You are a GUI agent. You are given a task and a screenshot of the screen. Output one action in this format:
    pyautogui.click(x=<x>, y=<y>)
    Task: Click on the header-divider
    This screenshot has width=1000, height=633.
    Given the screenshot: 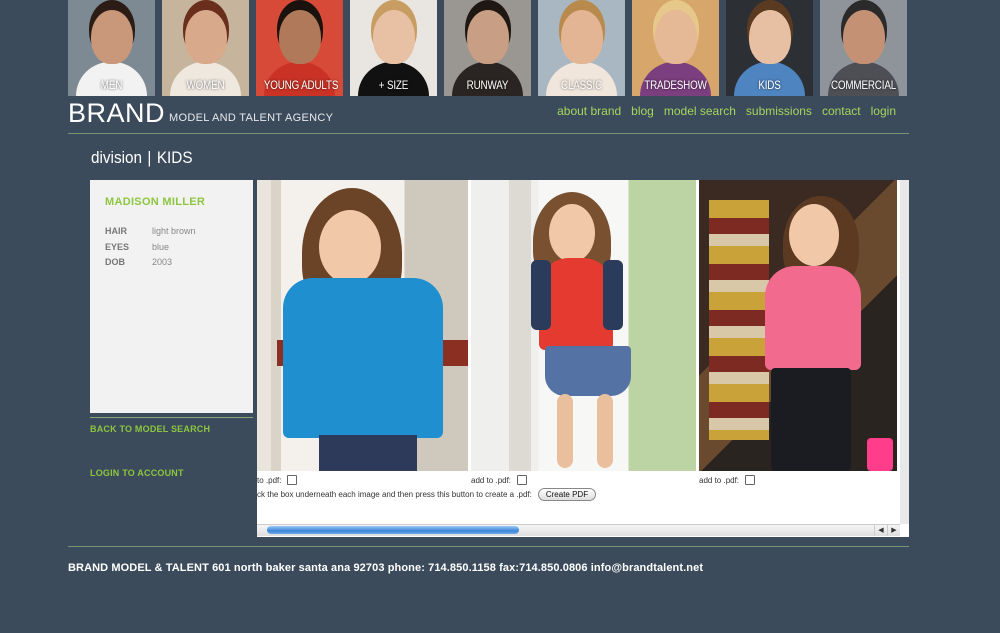 What is the action you would take?
    pyautogui.click(x=488, y=133)
    